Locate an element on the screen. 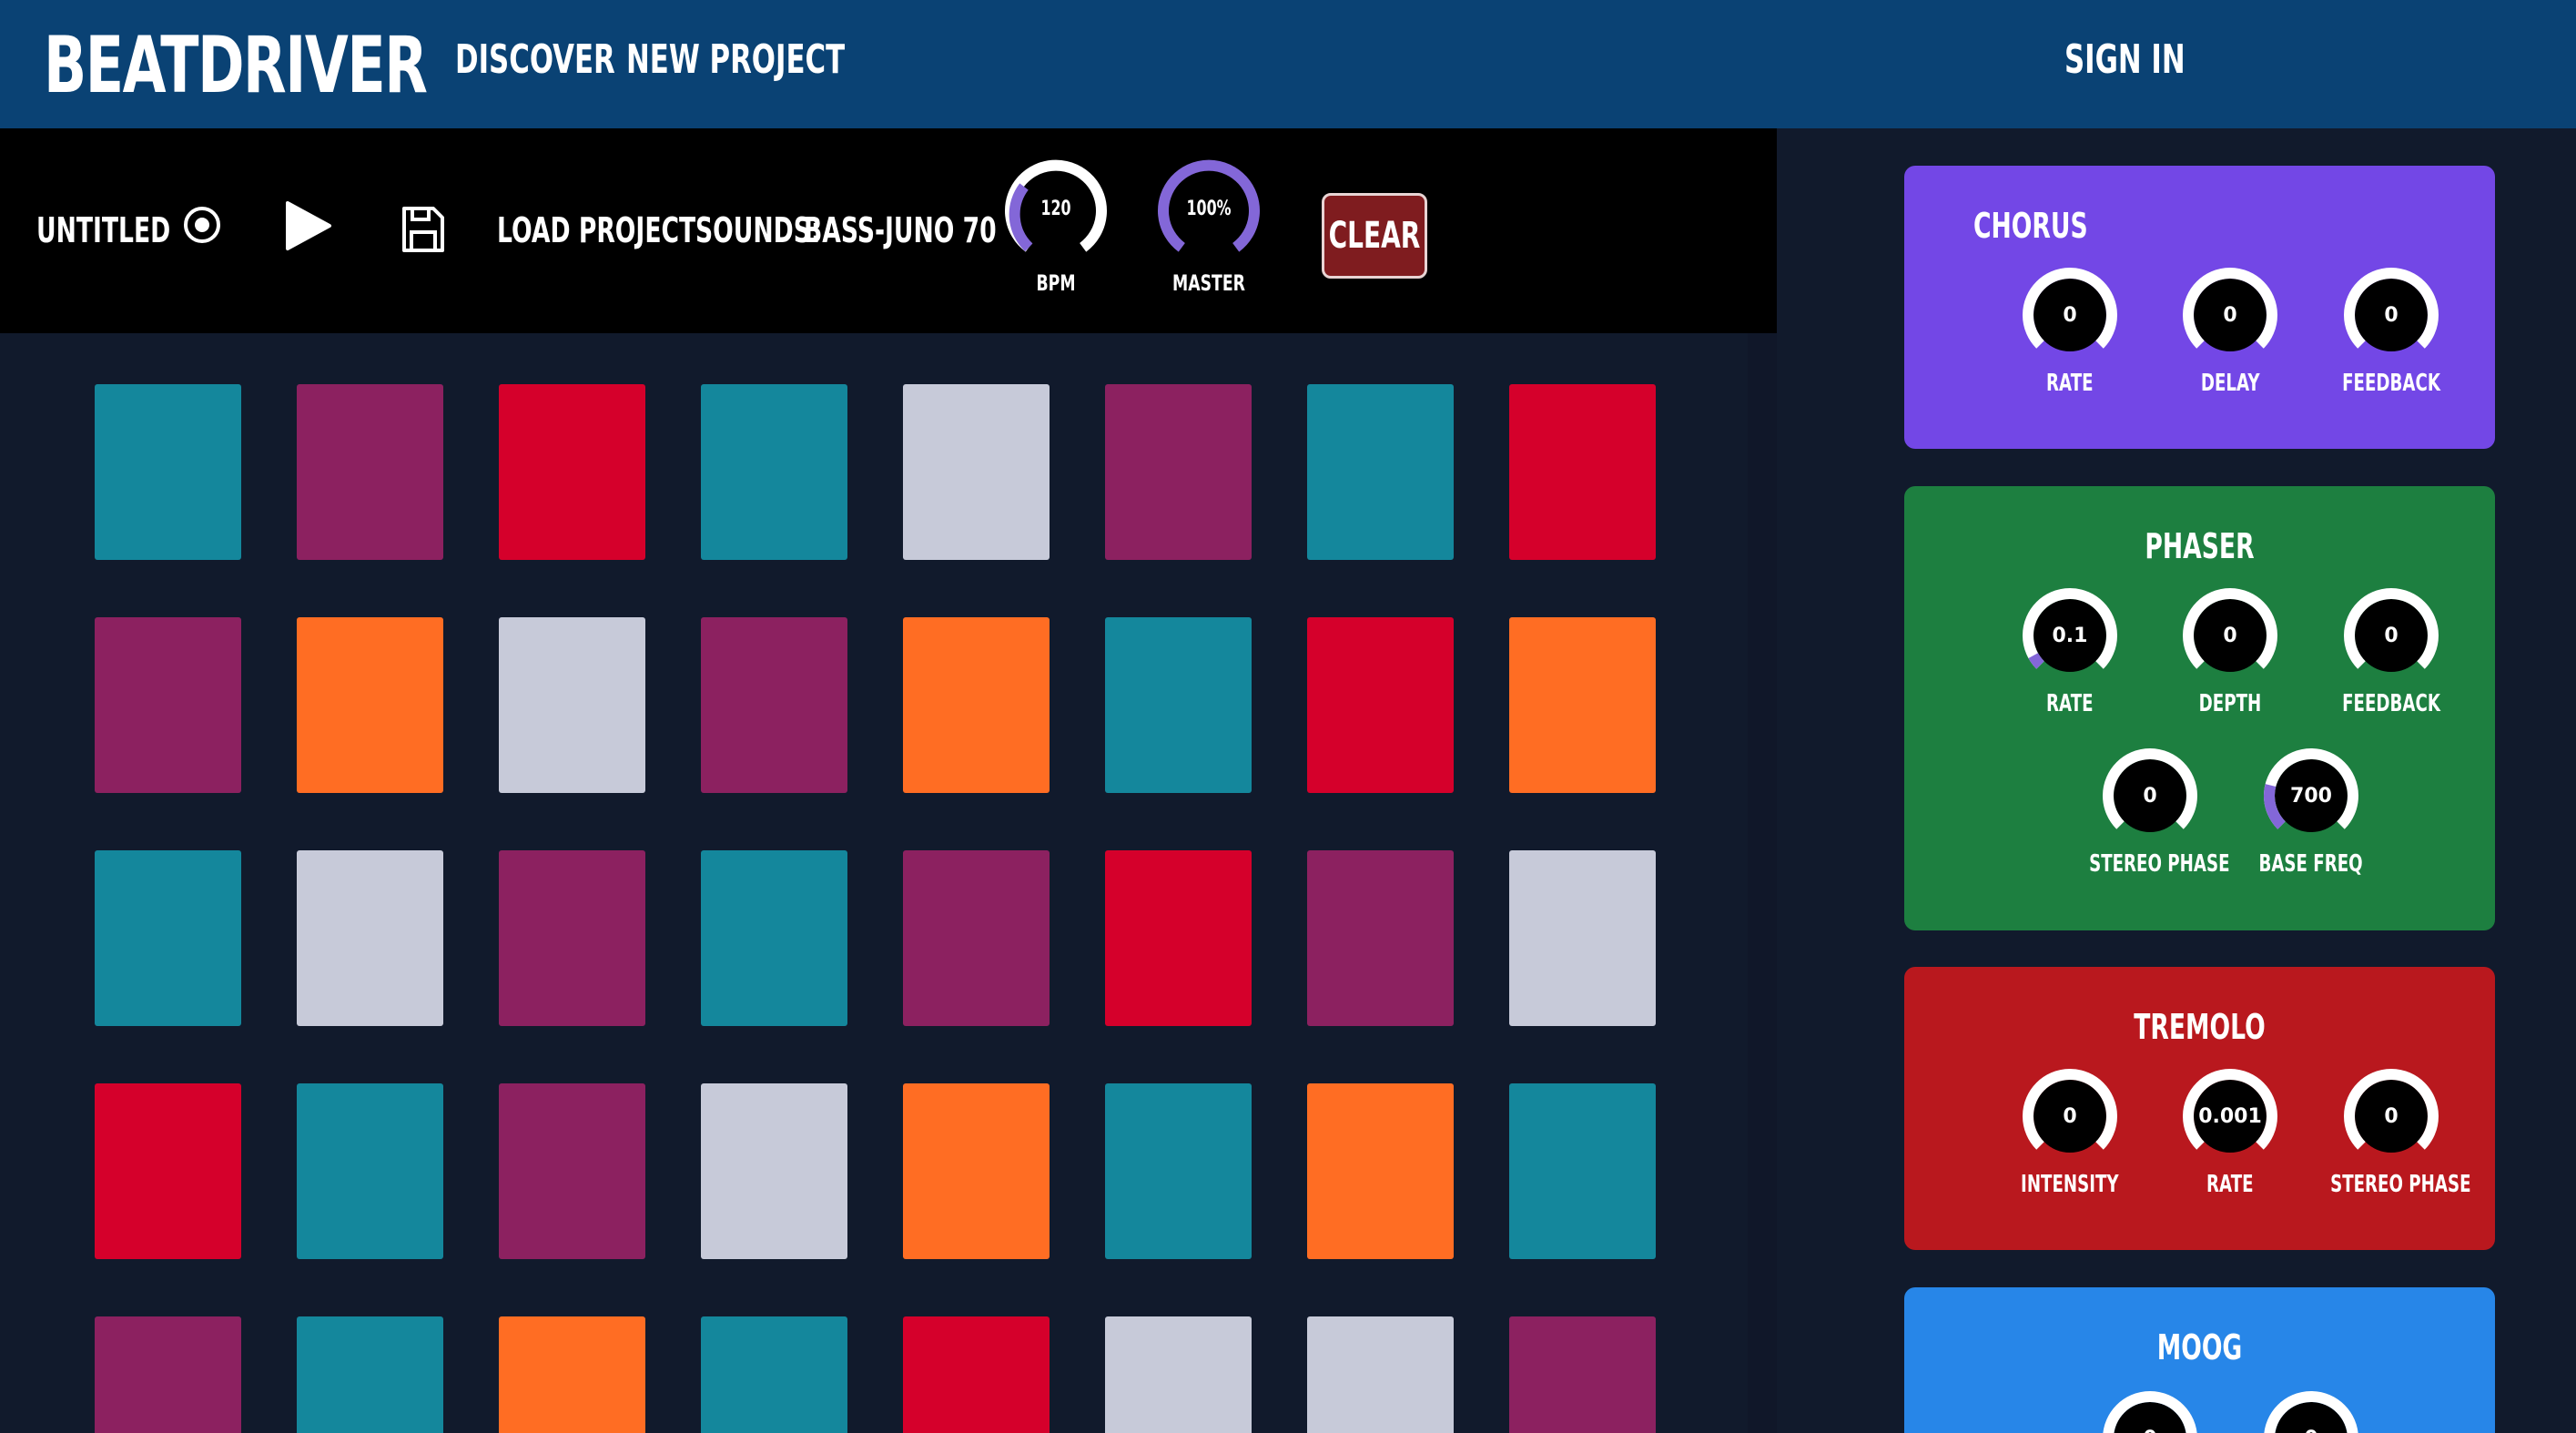  tremolo-title-text: TREMOLO is located at coordinates (2200, 1027).